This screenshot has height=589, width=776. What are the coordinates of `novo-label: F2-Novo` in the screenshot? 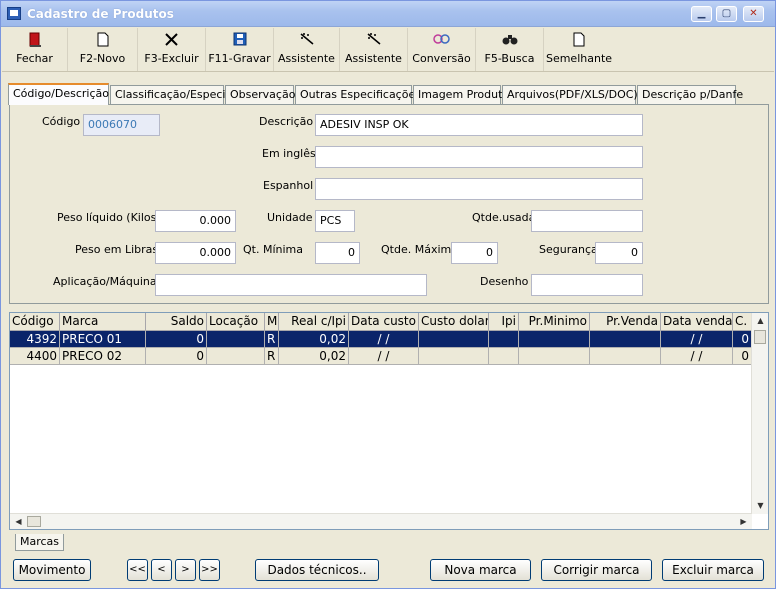 It's located at (102, 58).